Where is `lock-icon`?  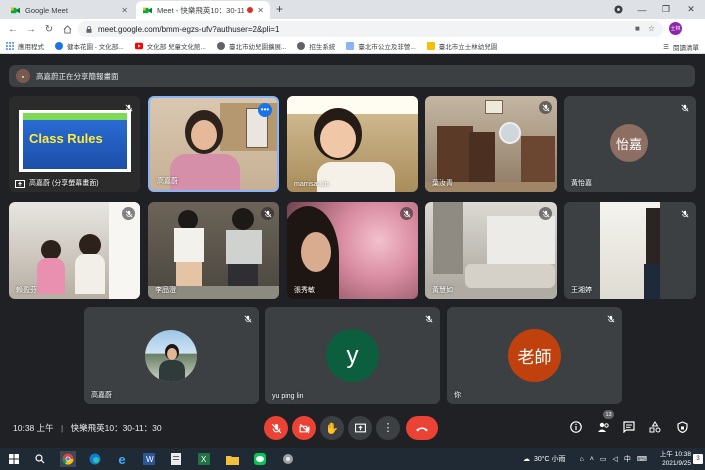 lock-icon is located at coordinates (89, 29).